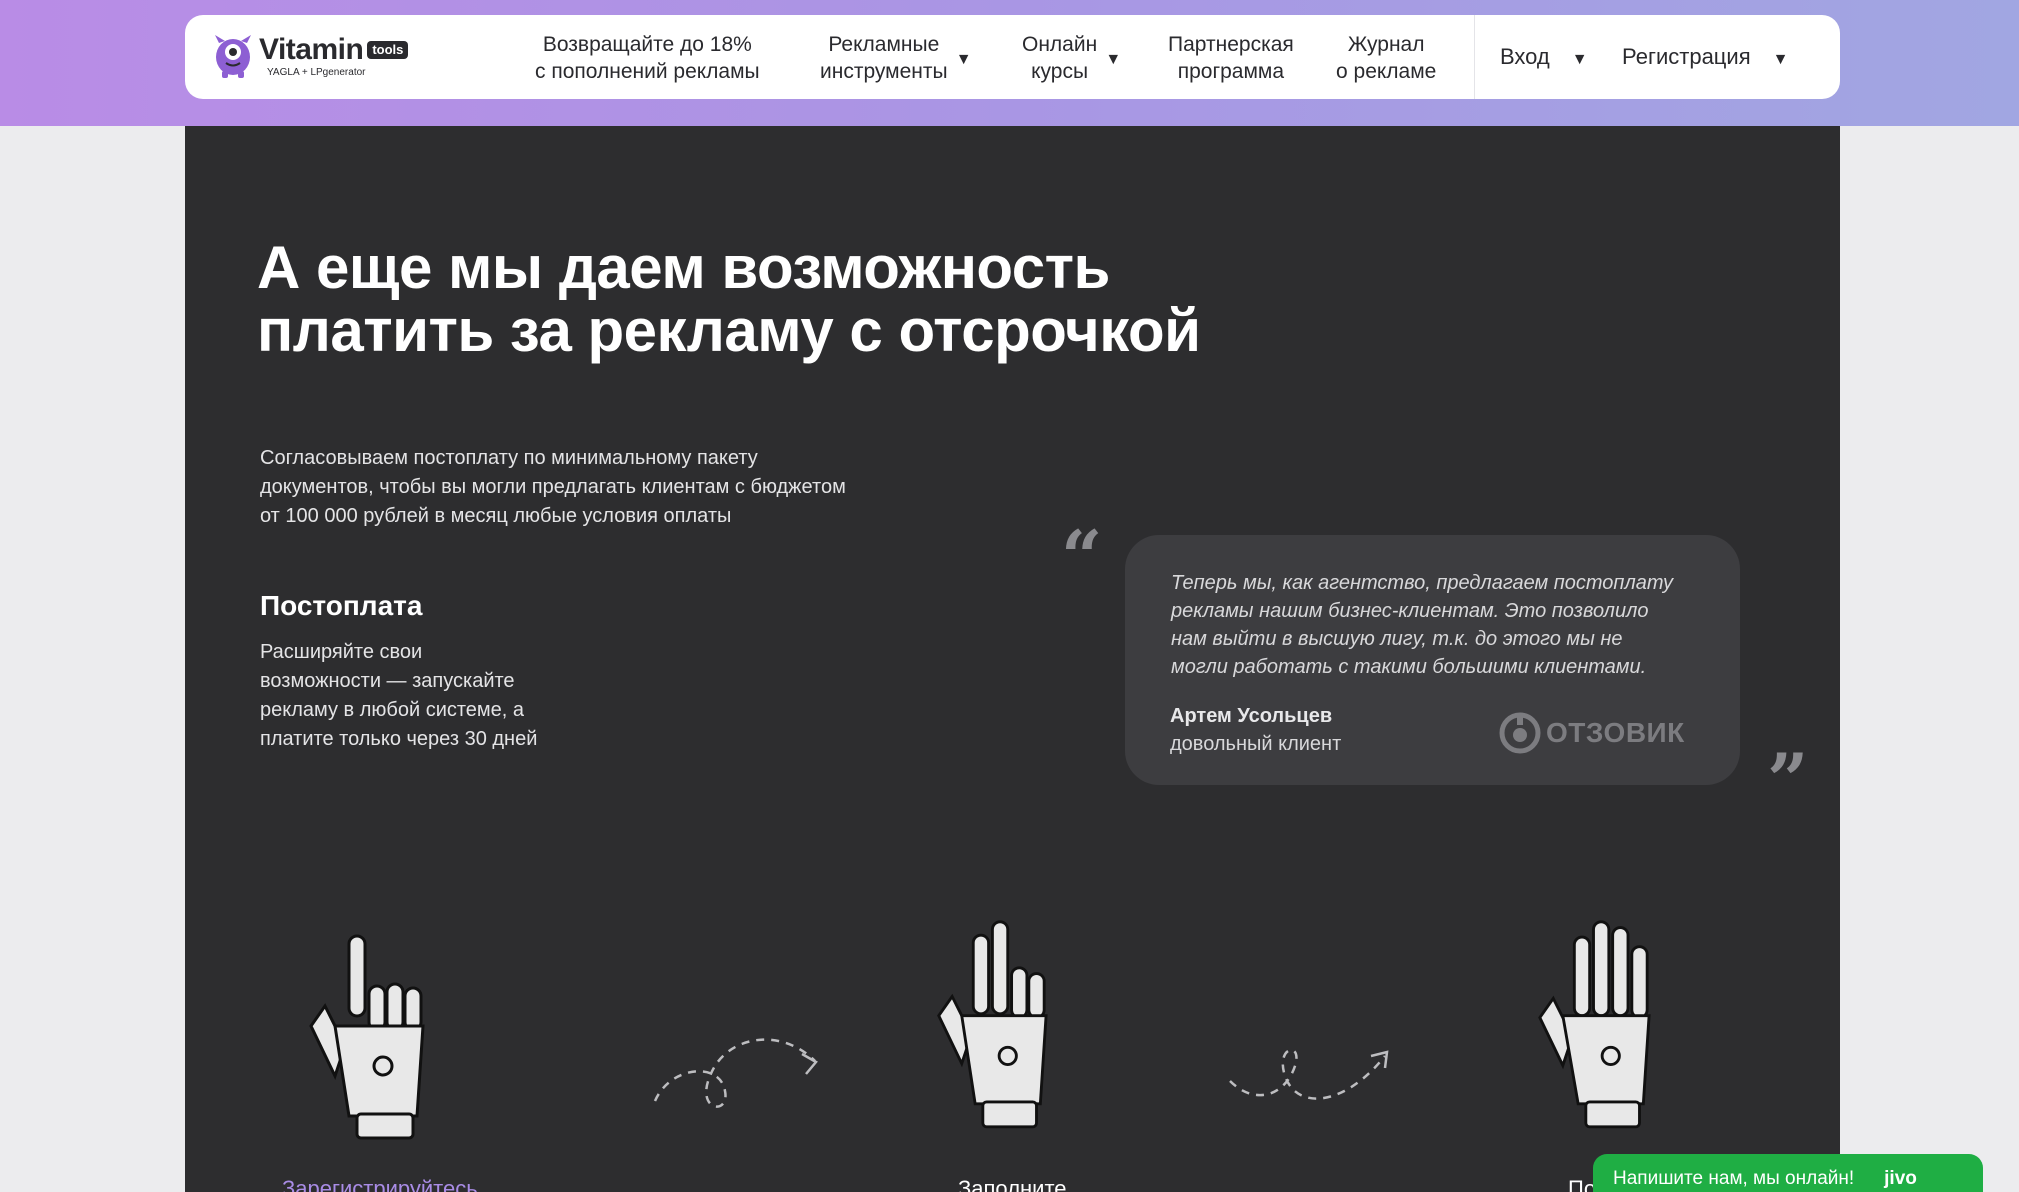 The image size is (2019, 1192). Describe the element at coordinates (884, 44) in the screenshot. I see `nav-item-tools-line1: Рекламные` at that location.